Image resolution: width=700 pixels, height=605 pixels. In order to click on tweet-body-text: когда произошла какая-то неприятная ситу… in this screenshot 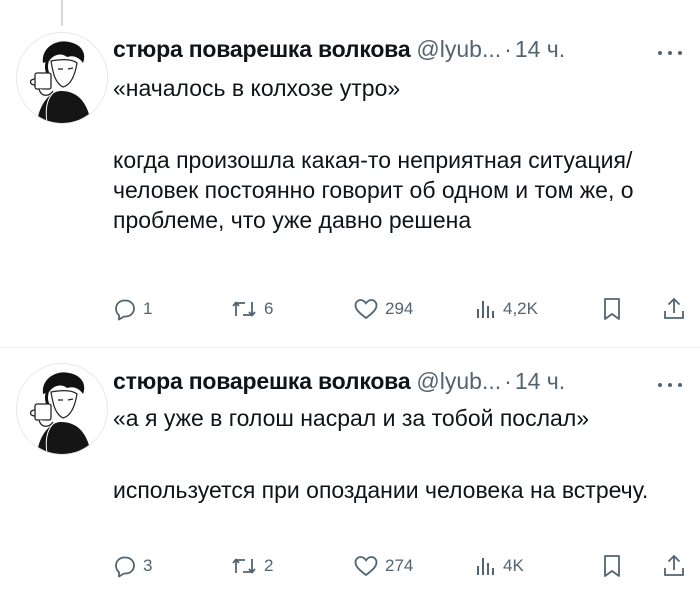, I will do `click(373, 190)`.